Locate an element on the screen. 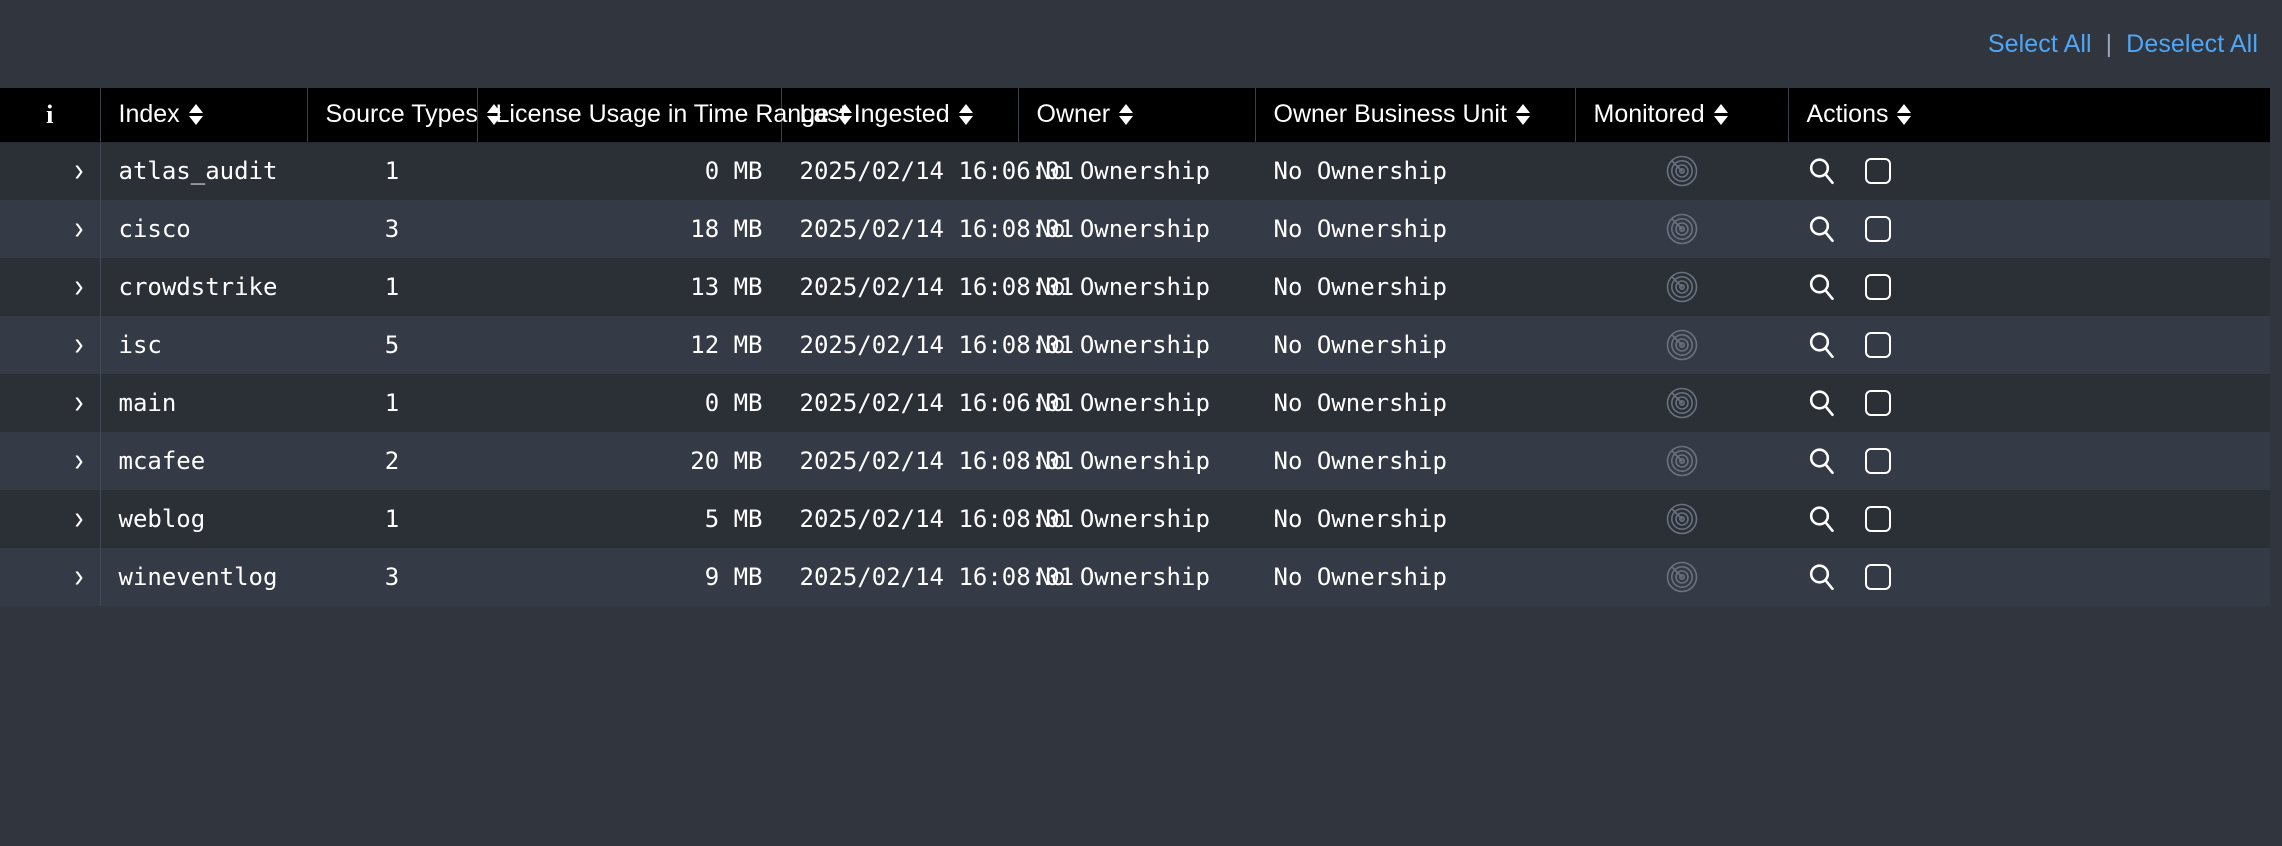  column-header-monitored: Monitored is located at coordinates (1682, 115).